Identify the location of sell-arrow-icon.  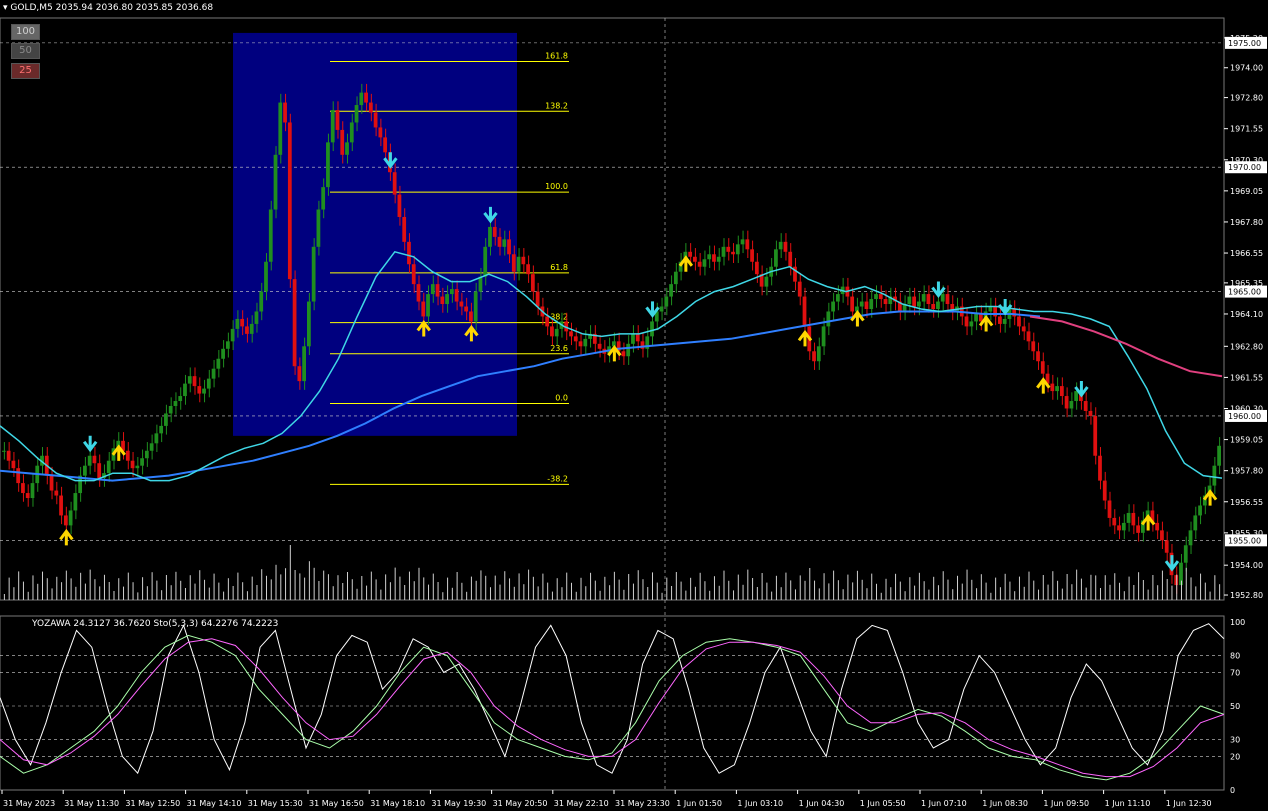
(90, 444).